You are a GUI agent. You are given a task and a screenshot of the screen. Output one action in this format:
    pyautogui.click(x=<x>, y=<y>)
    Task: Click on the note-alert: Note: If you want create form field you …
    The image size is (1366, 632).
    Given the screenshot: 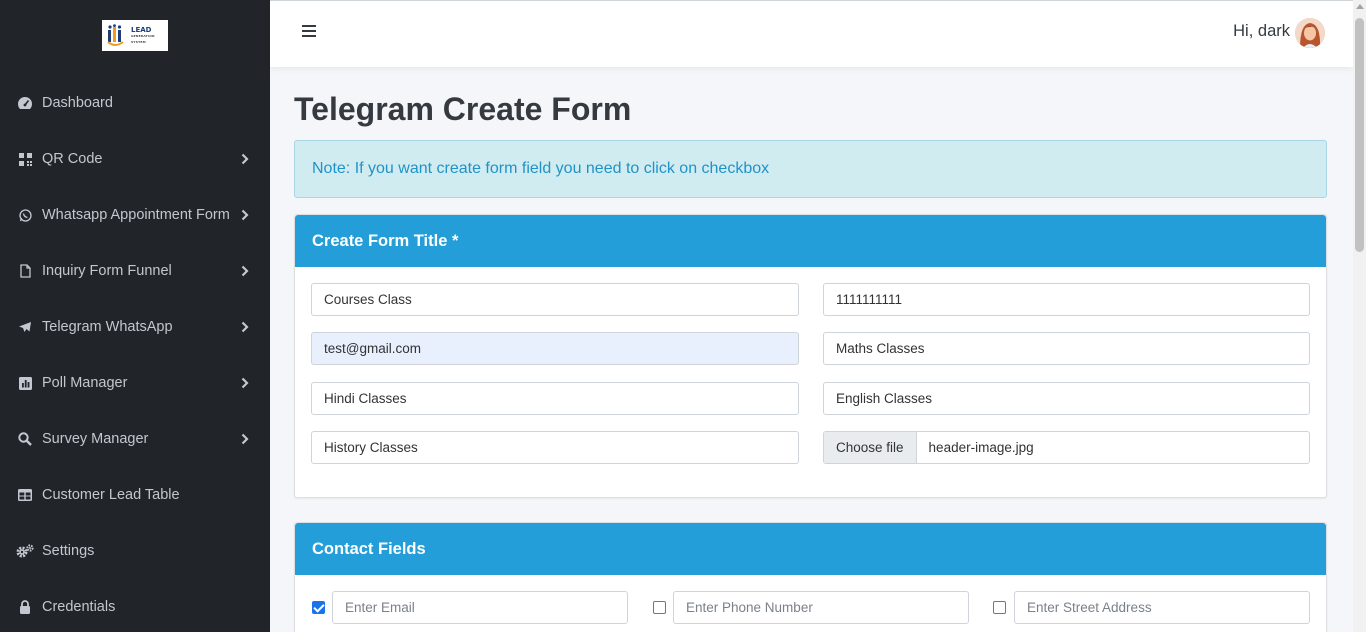 What is the action you would take?
    pyautogui.click(x=810, y=169)
    